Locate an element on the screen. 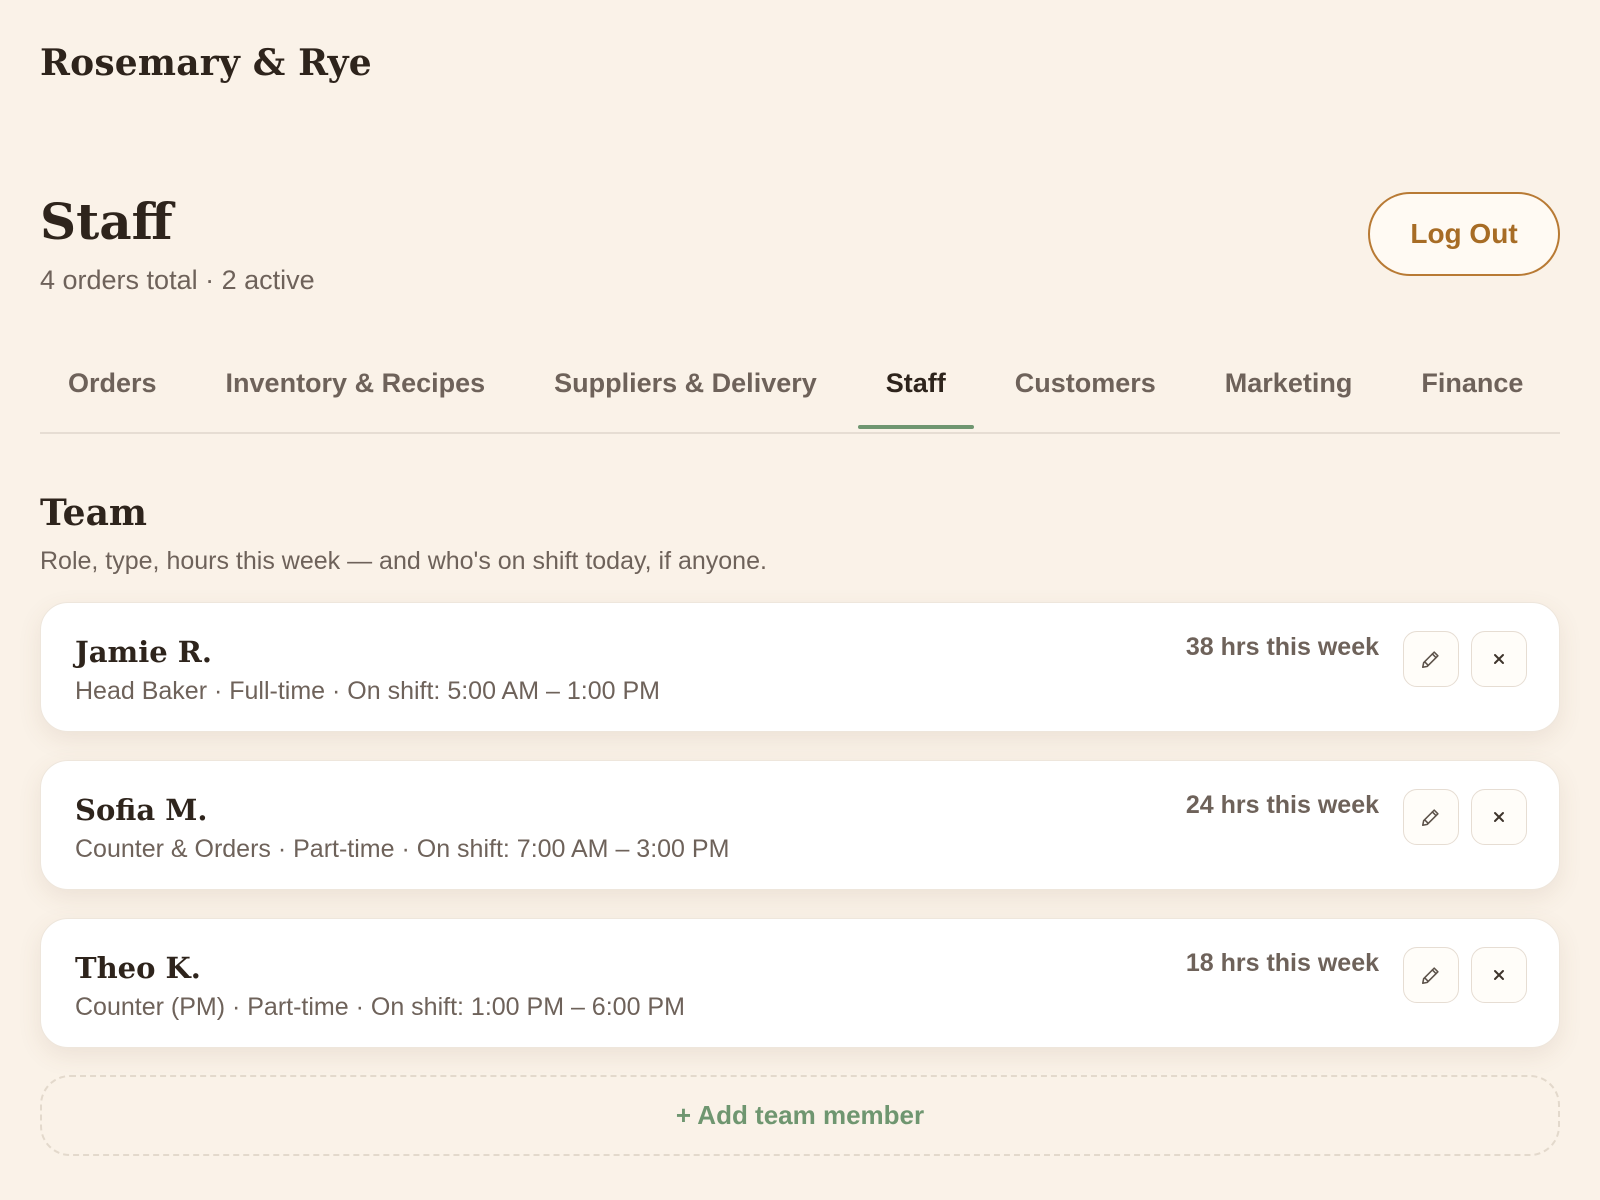 This screenshot has width=1600, height=1200. tab-marketing: Marketing is located at coordinates (1289, 392).